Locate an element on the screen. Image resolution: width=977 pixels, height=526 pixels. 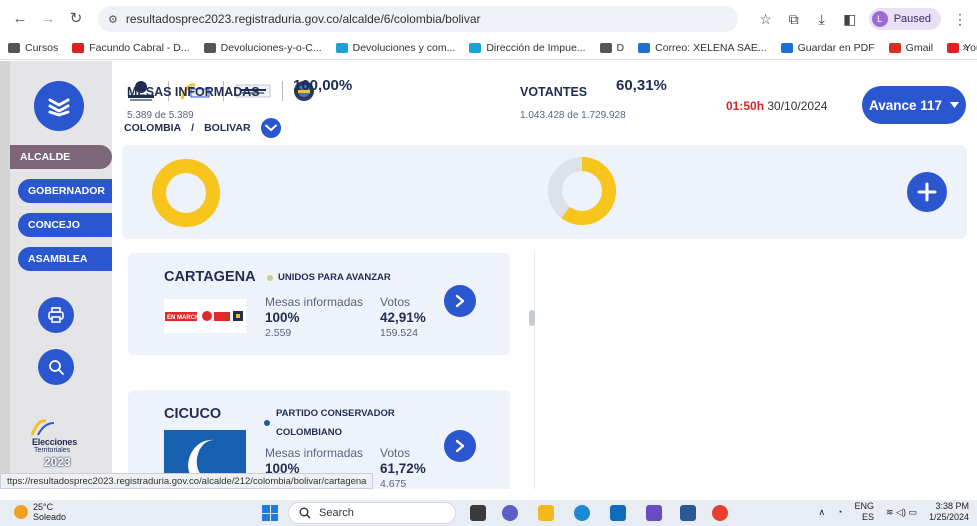
avance-dropdown-button: Avance 117 is located at coordinates (914, 105).